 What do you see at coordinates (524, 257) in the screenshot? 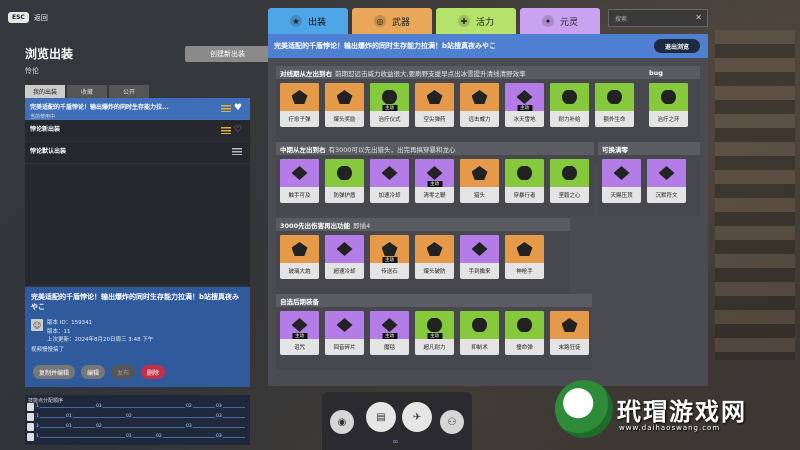
I see `item-card: 神枪手` at bounding box center [524, 257].